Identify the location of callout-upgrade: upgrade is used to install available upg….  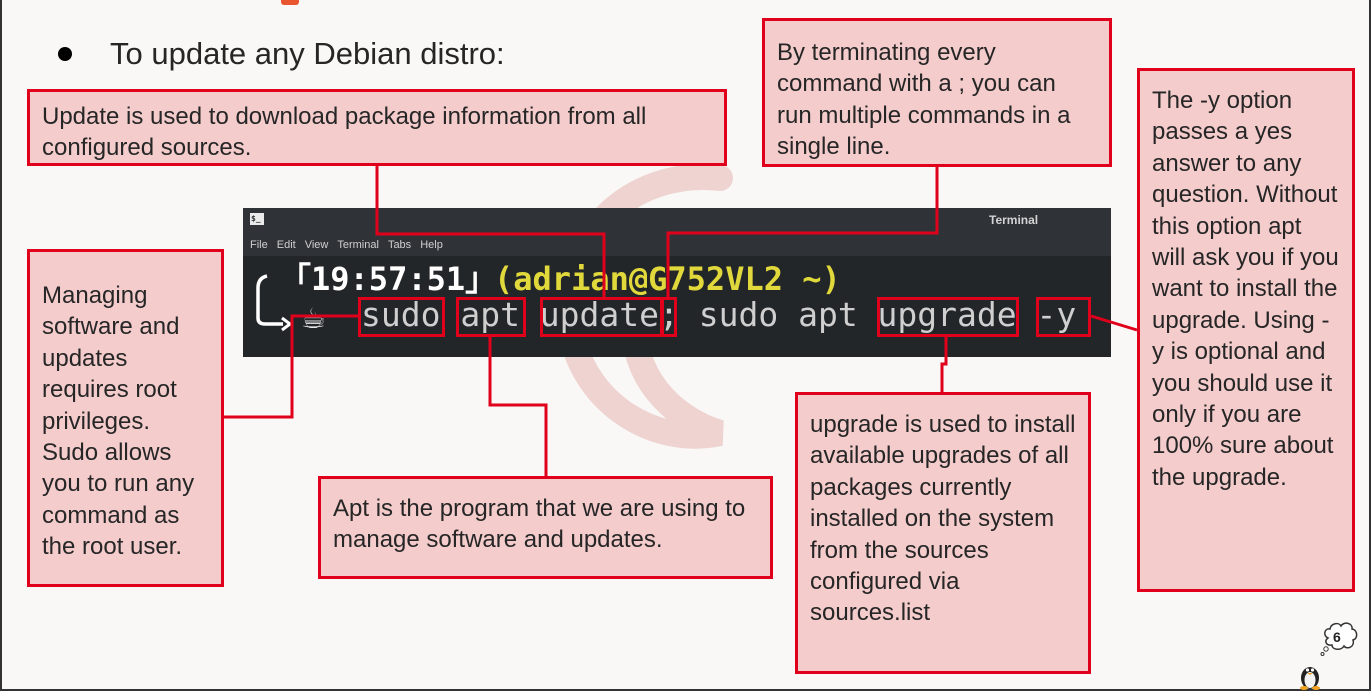
(943, 533).